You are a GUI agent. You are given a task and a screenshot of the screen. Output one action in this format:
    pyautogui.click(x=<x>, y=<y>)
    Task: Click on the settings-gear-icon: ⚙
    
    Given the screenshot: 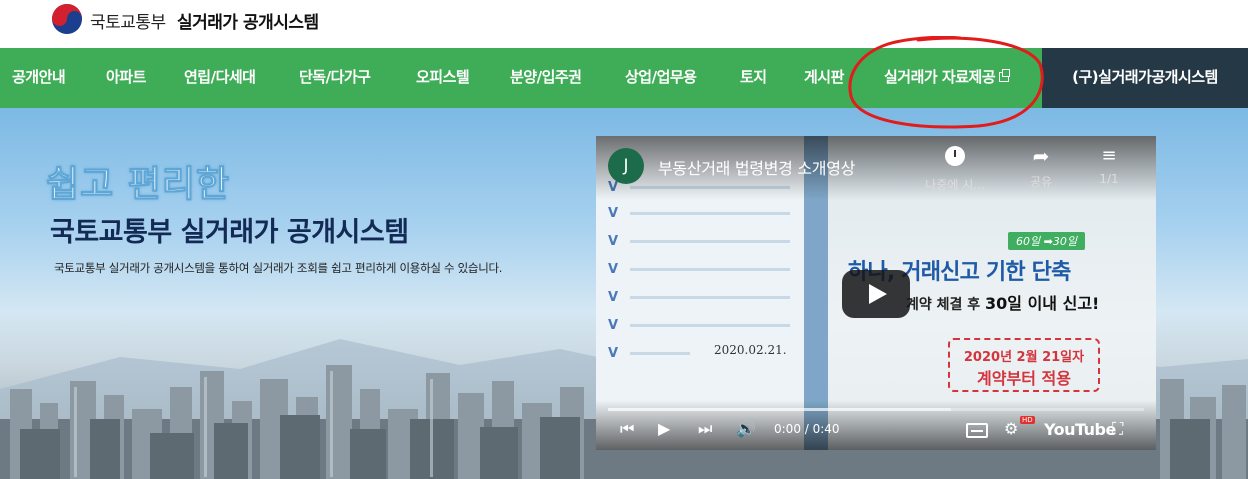 What is the action you would take?
    pyautogui.click(x=1011, y=429)
    